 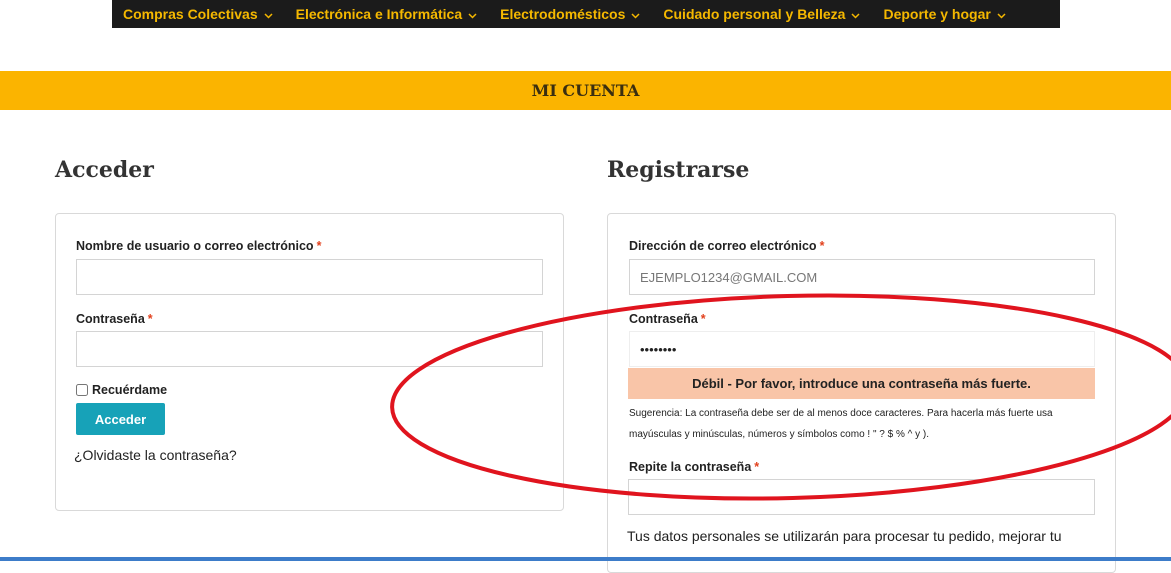 I want to click on remember-me: Recuérdame, so click(x=121, y=390).